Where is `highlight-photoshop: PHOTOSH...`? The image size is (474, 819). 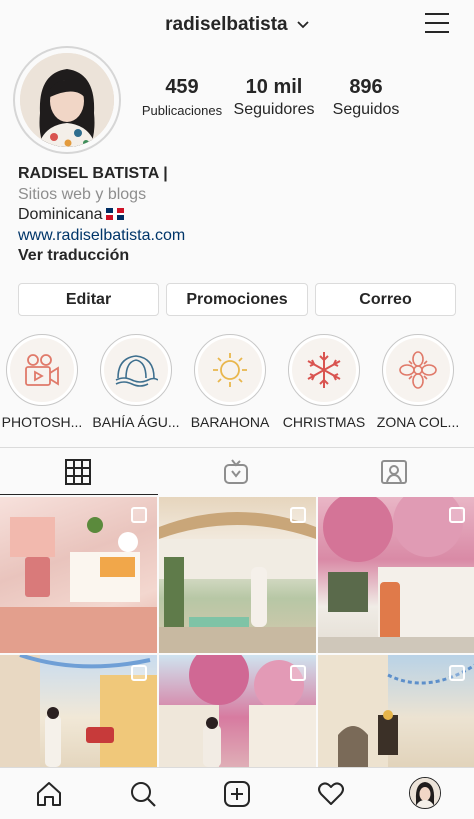
highlight-photoshop: PHOTOSH... is located at coordinates (45, 382).